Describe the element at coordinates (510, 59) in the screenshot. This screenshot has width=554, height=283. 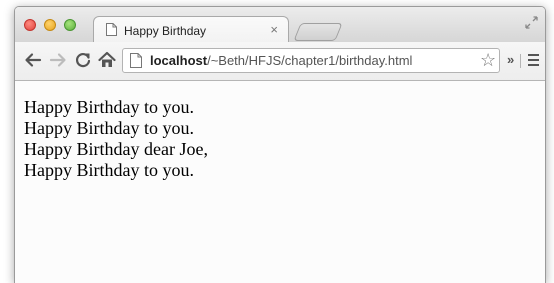
I see `chevron-icon: »` at that location.